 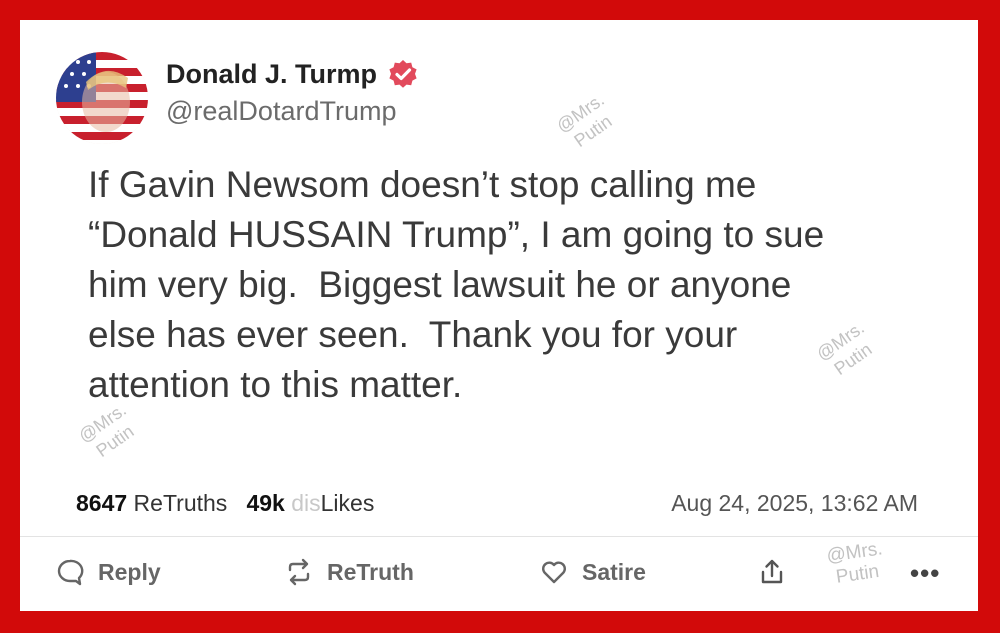 I want to click on display-name-row: Donald J. Turmp, so click(x=292, y=74).